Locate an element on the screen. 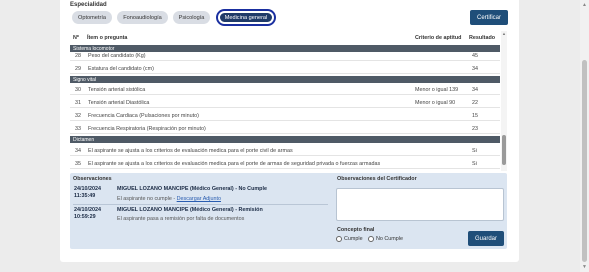  row-item: Tensión arterial Diastólica is located at coordinates (119, 103).